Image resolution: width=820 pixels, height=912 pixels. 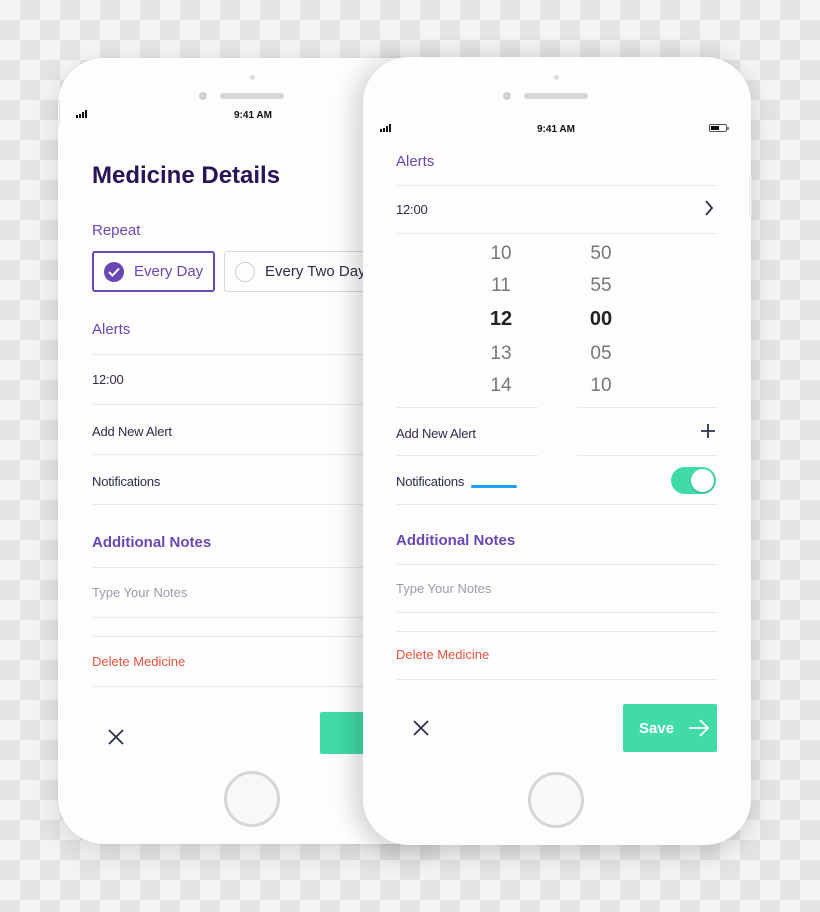 I want to click on battery-icon, so click(x=719, y=128).